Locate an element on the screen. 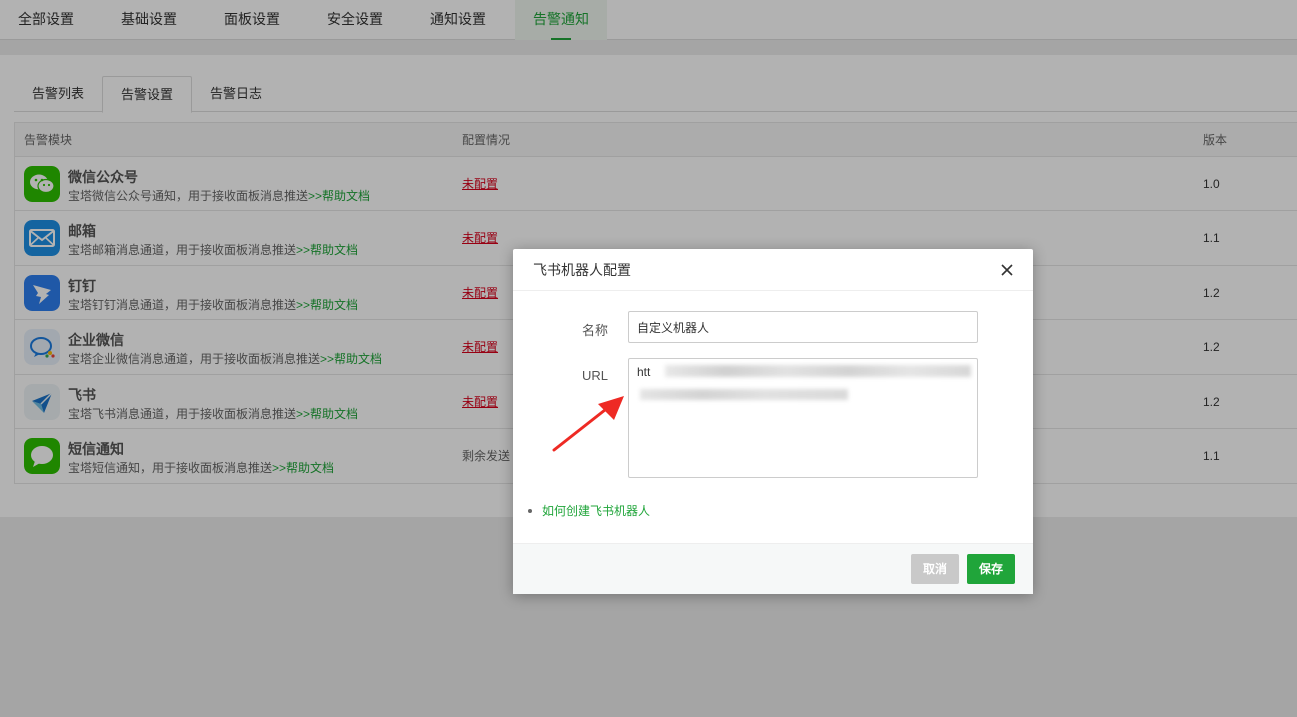  dialog-title: 飞书机器人配置 is located at coordinates (582, 270).